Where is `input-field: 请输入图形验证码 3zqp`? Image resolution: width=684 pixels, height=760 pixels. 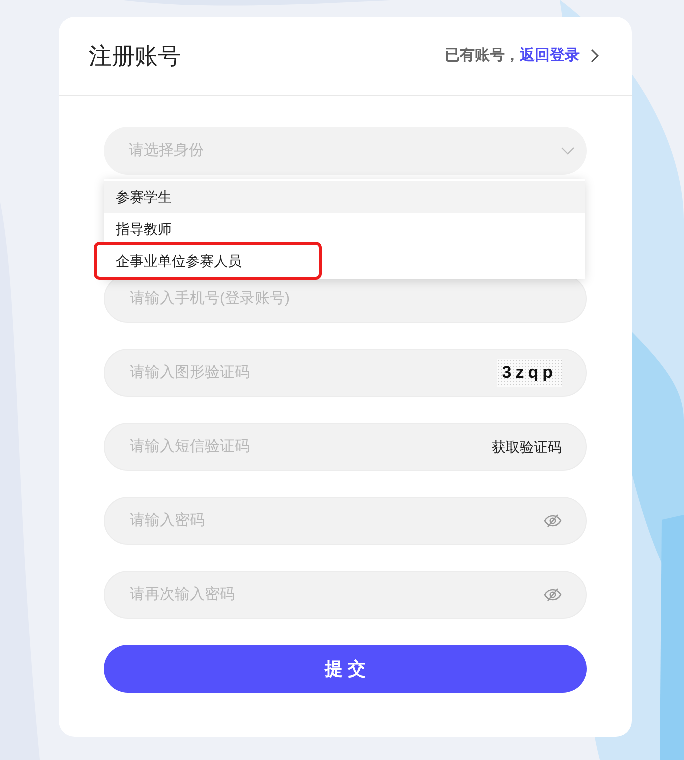
input-field: 请输入图形验证码 3zqp is located at coordinates (345, 373).